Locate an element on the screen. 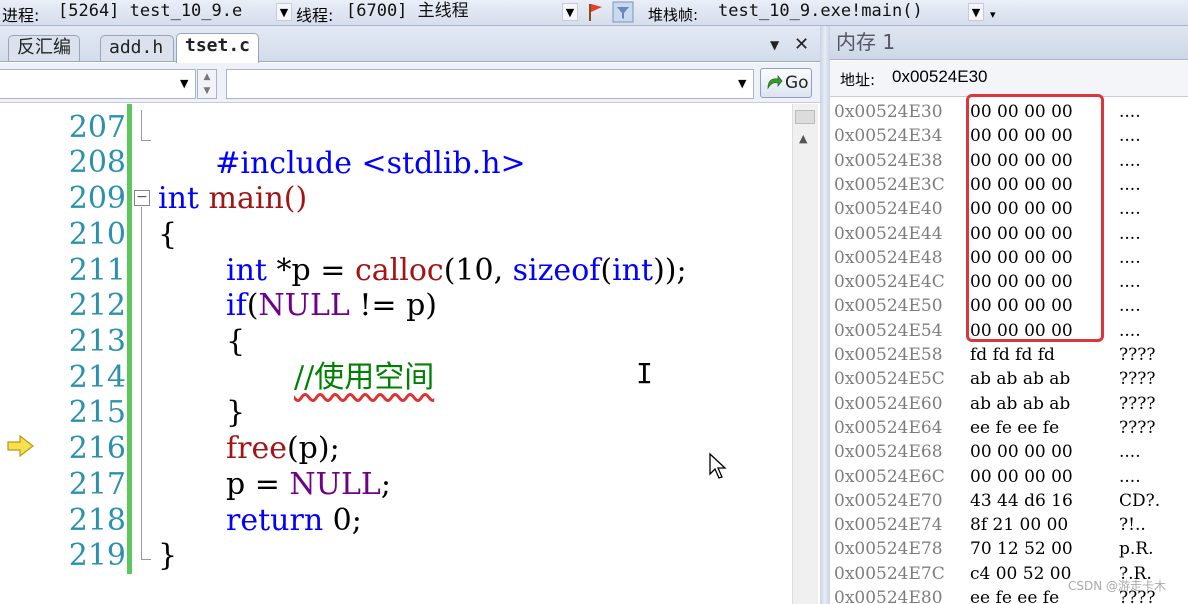 The image size is (1188, 604). filter-threads-icon is located at coordinates (623, 12).